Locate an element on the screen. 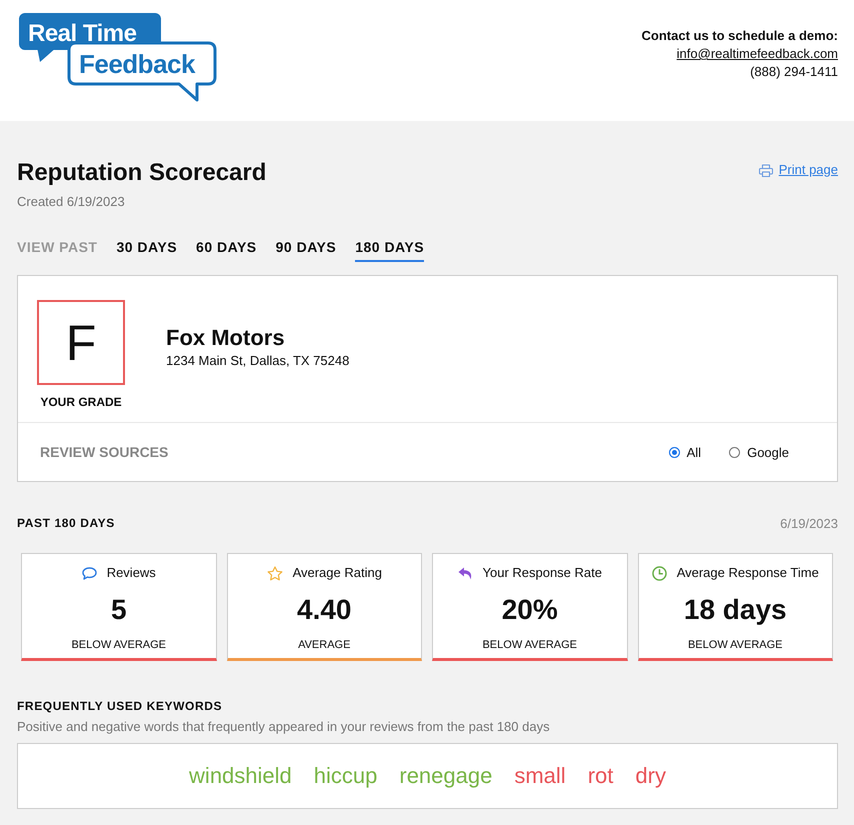 This screenshot has height=825, width=854. keyword: rot is located at coordinates (601, 776).